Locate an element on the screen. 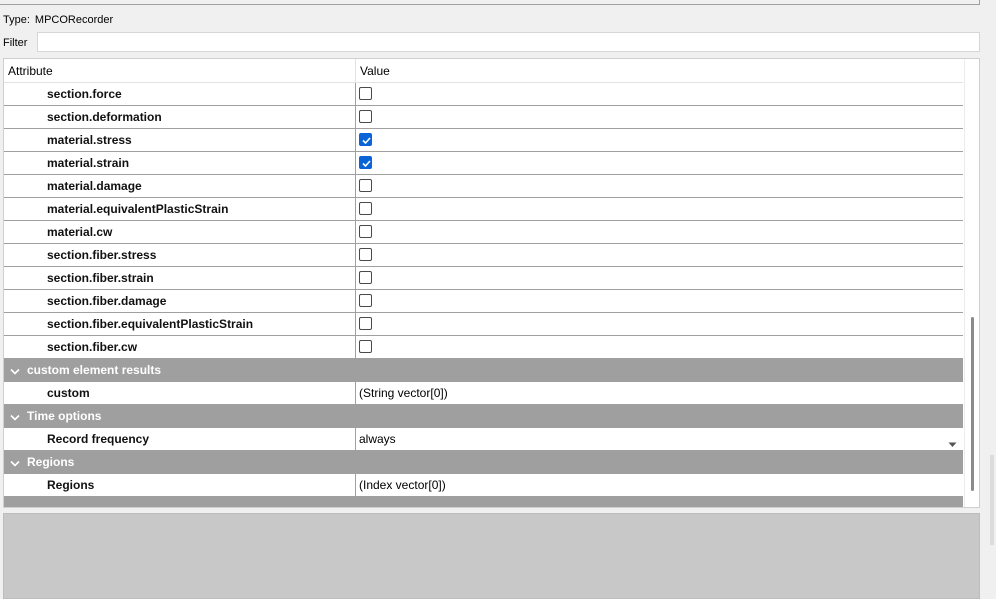 The height and width of the screenshot is (599, 996). attribute-name: Regions is located at coordinates (71, 485).